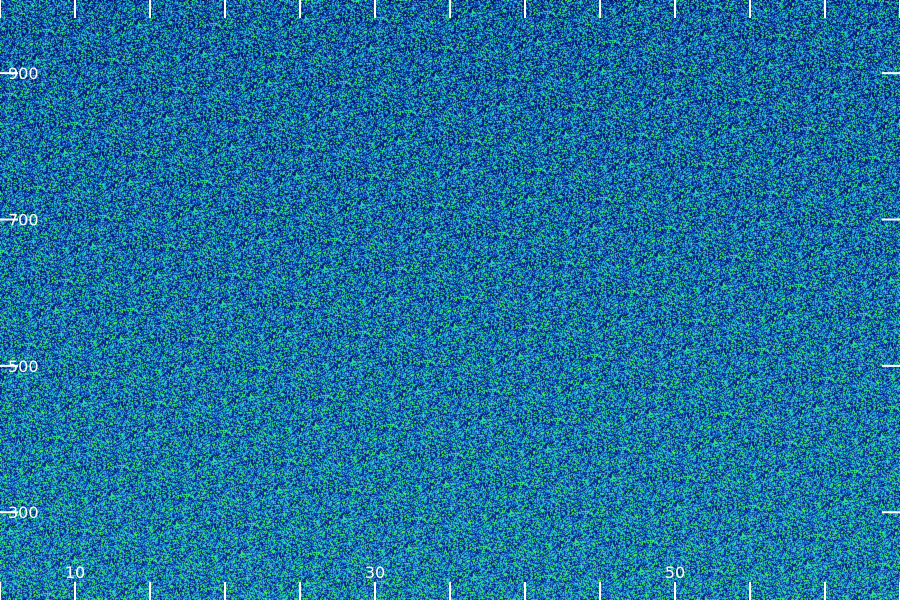  What do you see at coordinates (375, 572) in the screenshot?
I see `x-tick-label: 30` at bounding box center [375, 572].